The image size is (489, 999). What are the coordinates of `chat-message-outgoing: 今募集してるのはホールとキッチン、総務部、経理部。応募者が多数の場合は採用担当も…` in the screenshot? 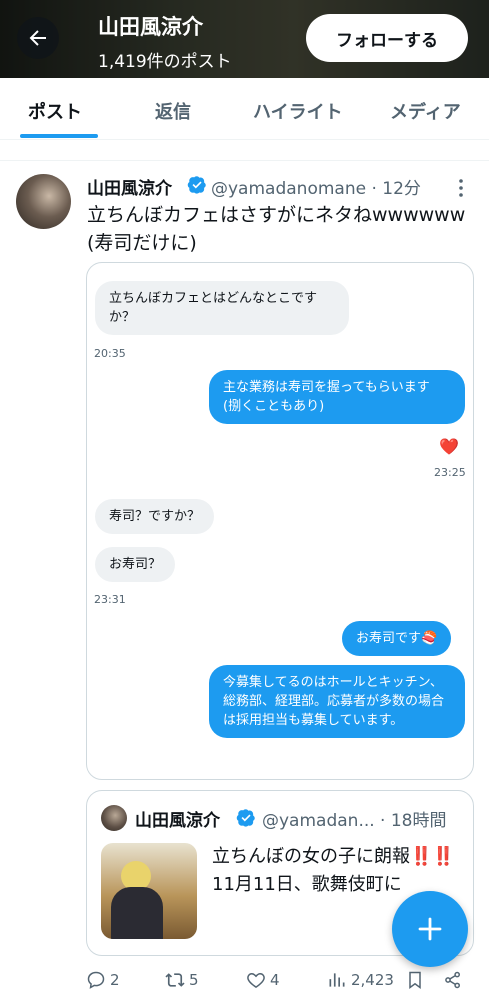 It's located at (337, 701).